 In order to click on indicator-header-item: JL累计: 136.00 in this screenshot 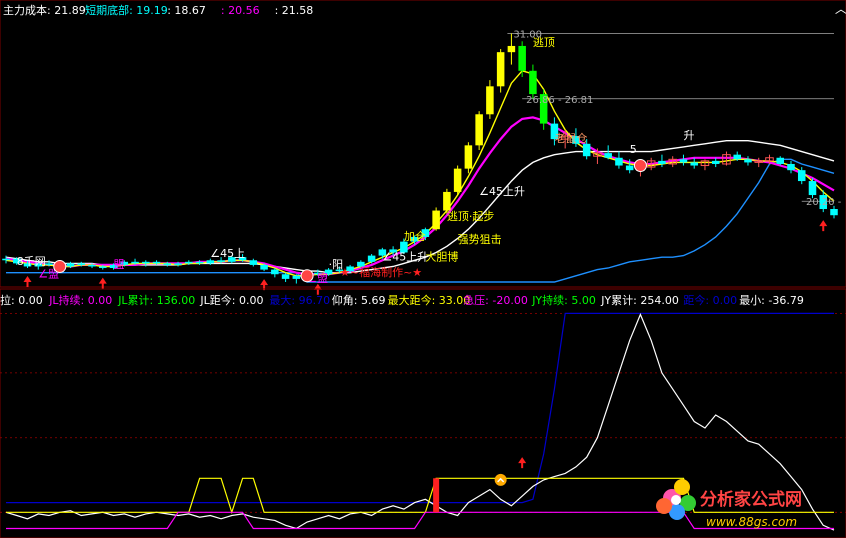, I will do `click(156, 300)`.